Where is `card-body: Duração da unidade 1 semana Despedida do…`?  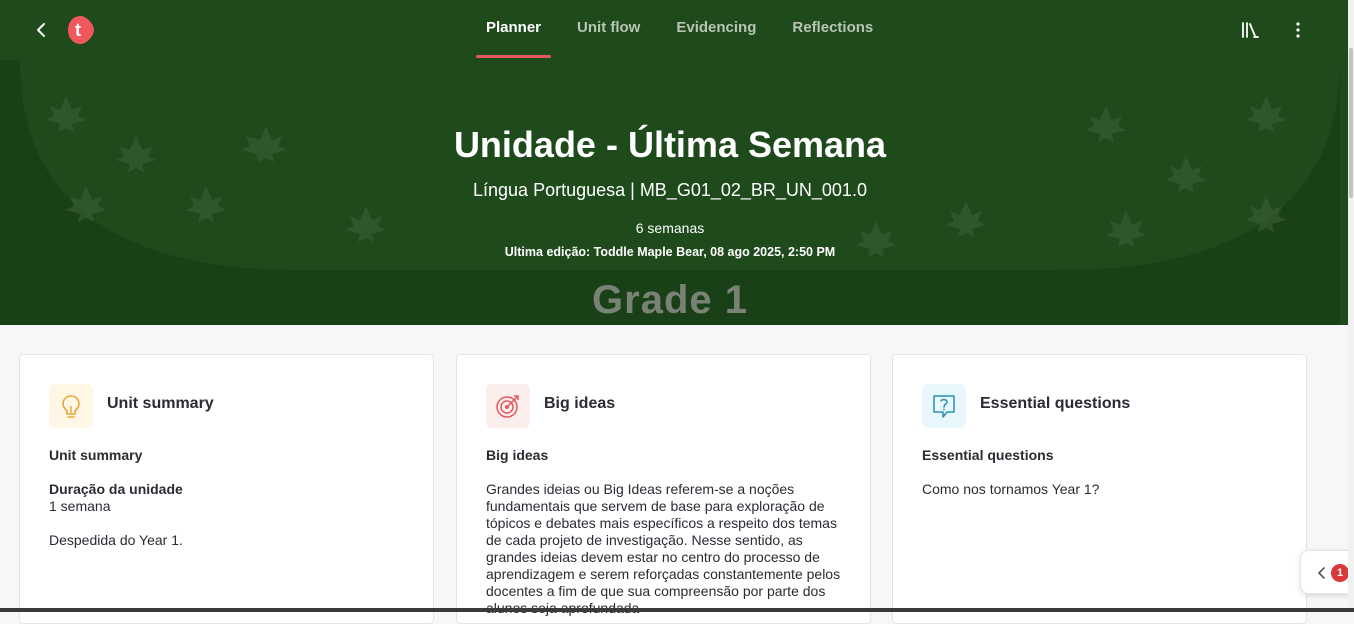 card-body: Duração da unidade 1 semana Despedida do… is located at coordinates (229, 515).